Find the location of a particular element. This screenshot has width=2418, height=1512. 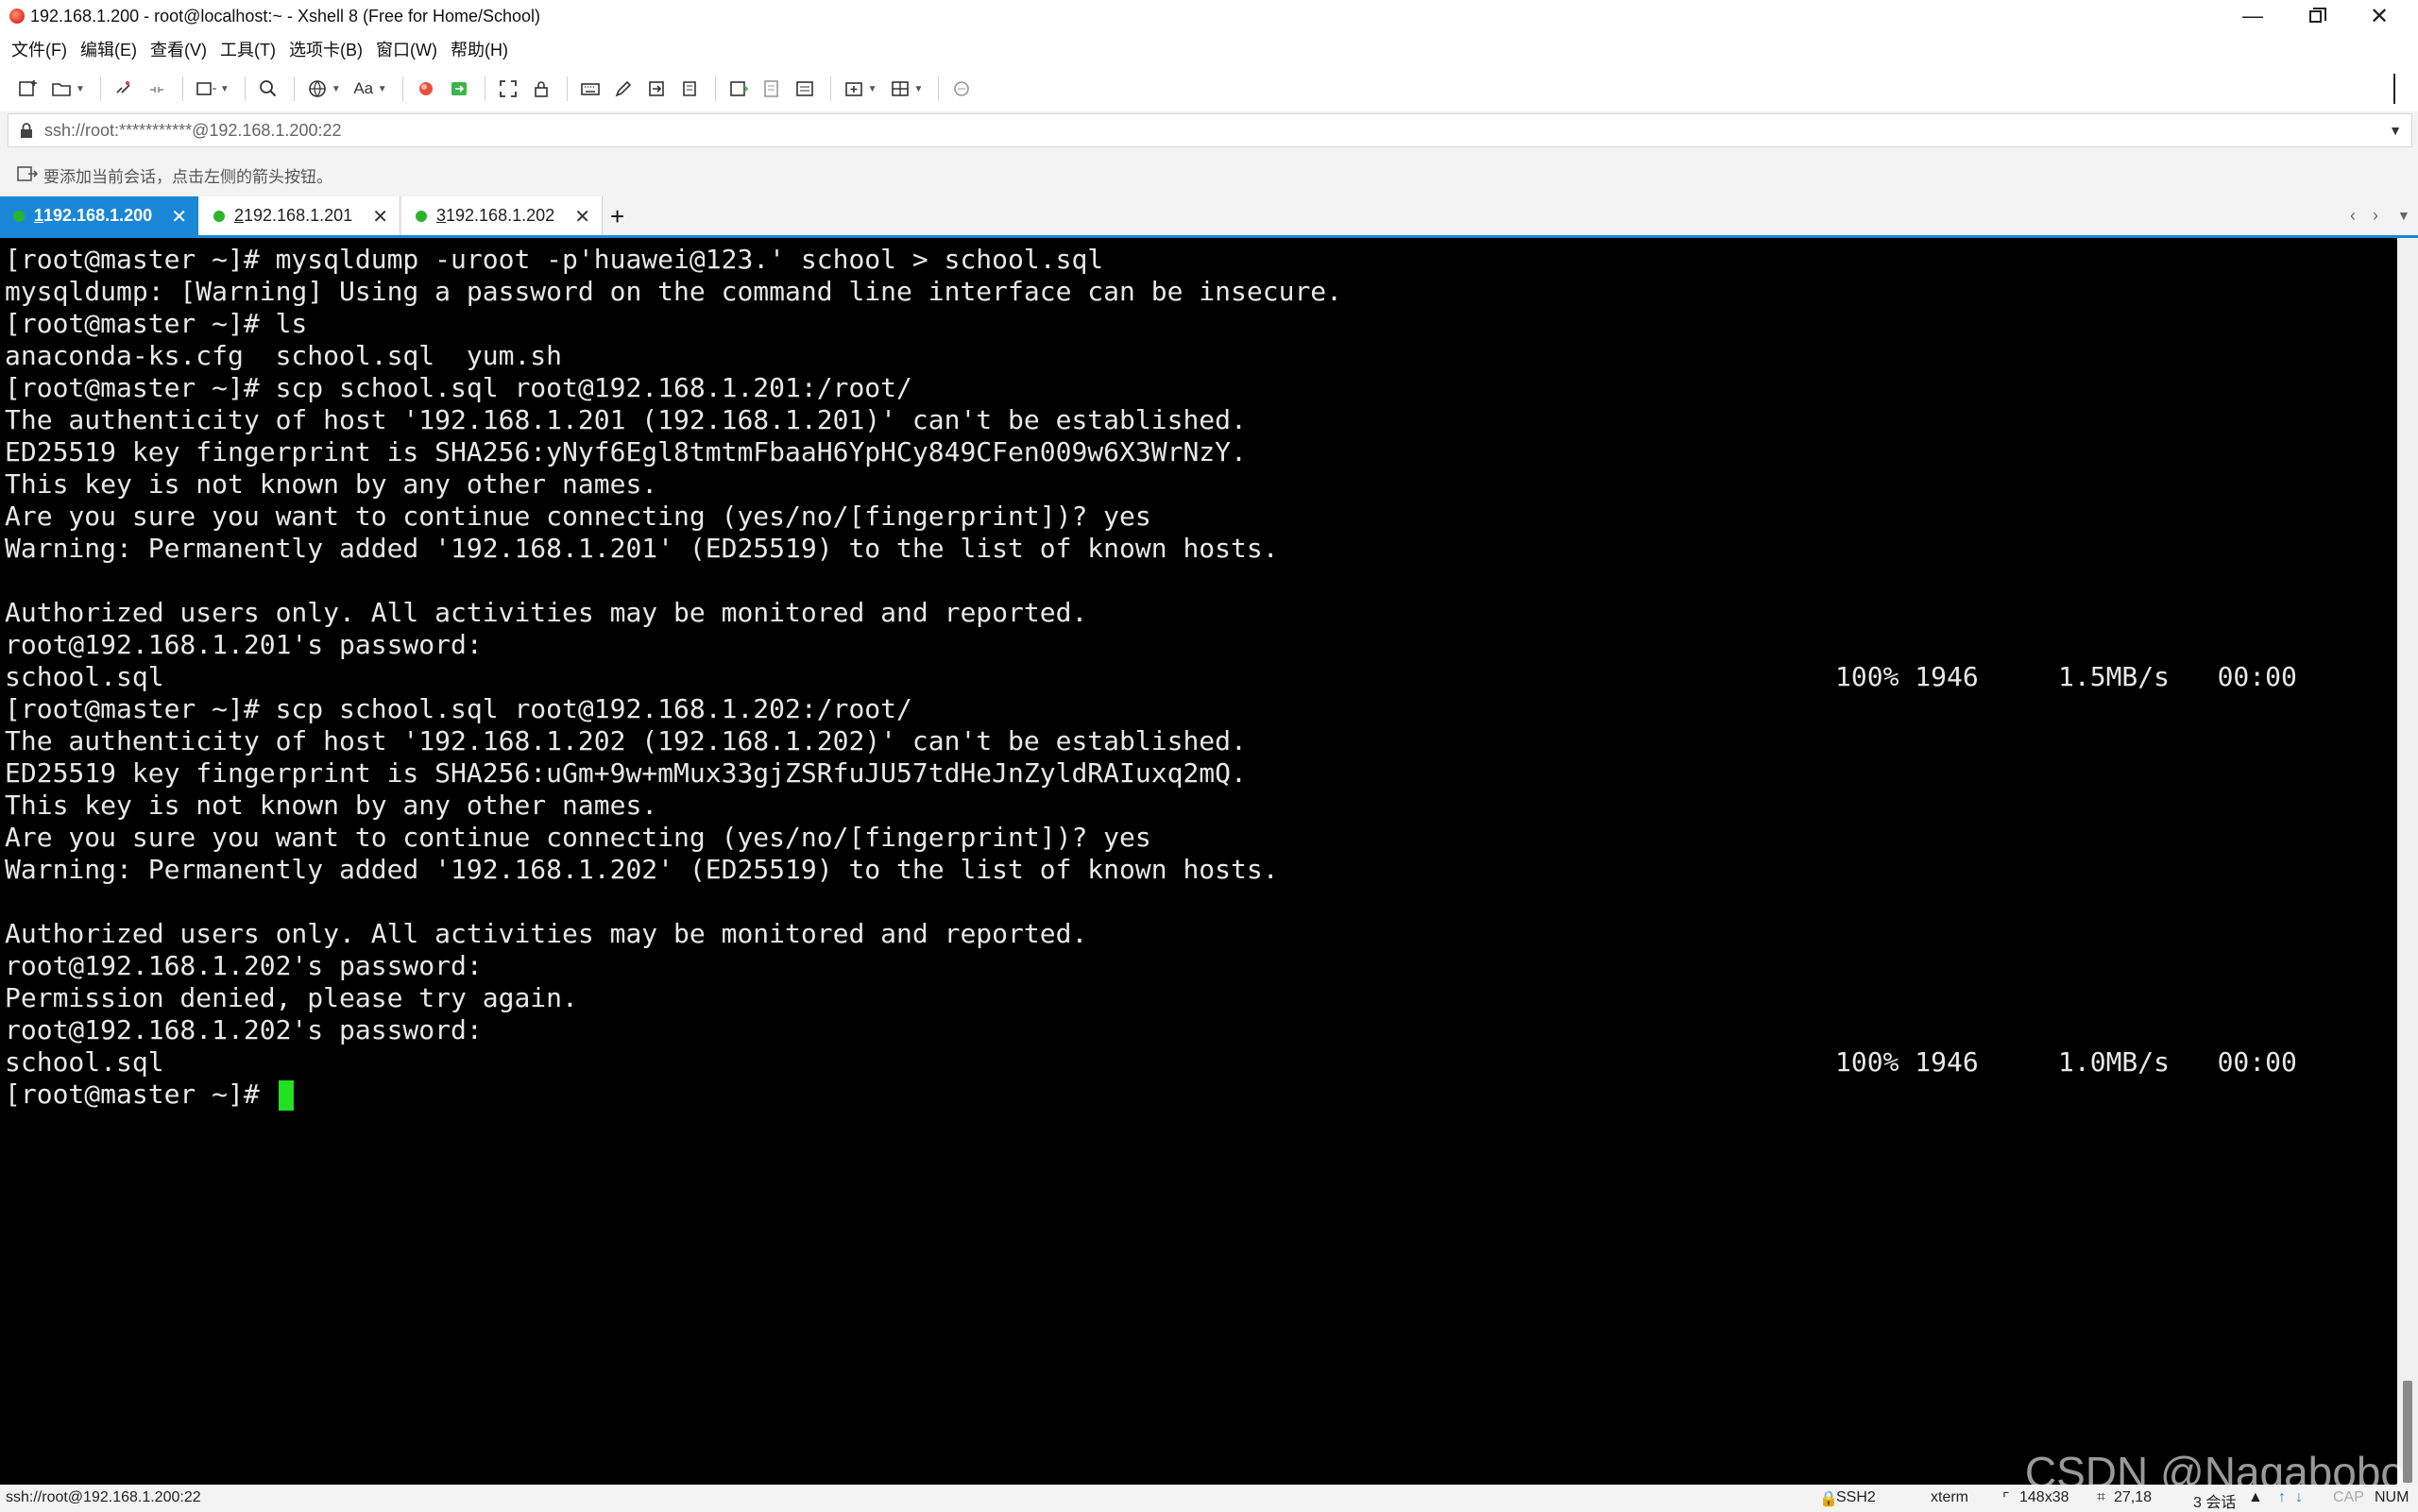

status-connection: ssh://root@192.168.1.200:22 is located at coordinates (103, 1497).